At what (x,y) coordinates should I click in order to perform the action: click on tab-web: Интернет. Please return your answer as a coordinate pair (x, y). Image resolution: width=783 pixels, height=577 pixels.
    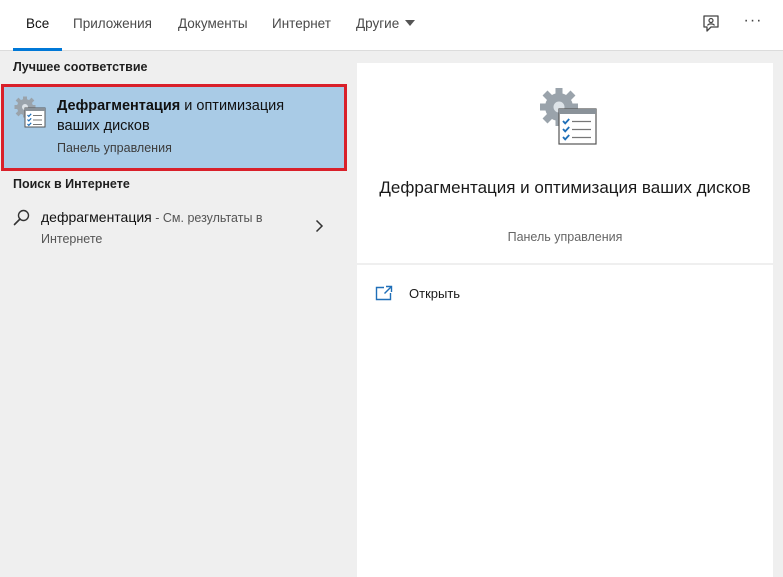
    Looking at the image, I should click on (301, 25).